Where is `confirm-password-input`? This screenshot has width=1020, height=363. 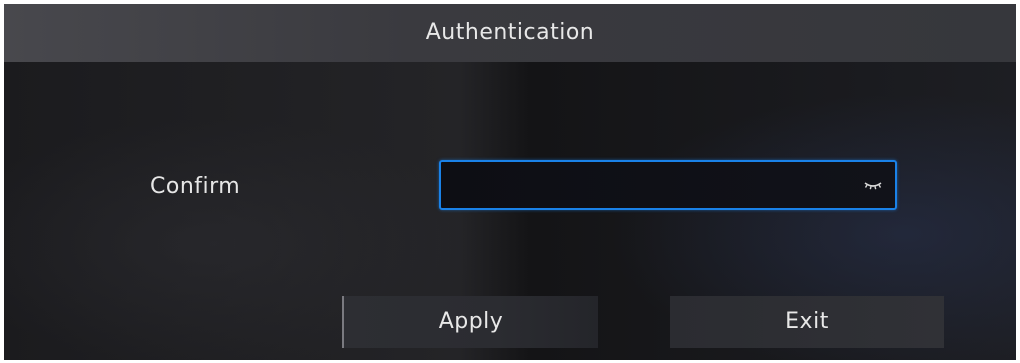 confirm-password-input is located at coordinates (668, 185).